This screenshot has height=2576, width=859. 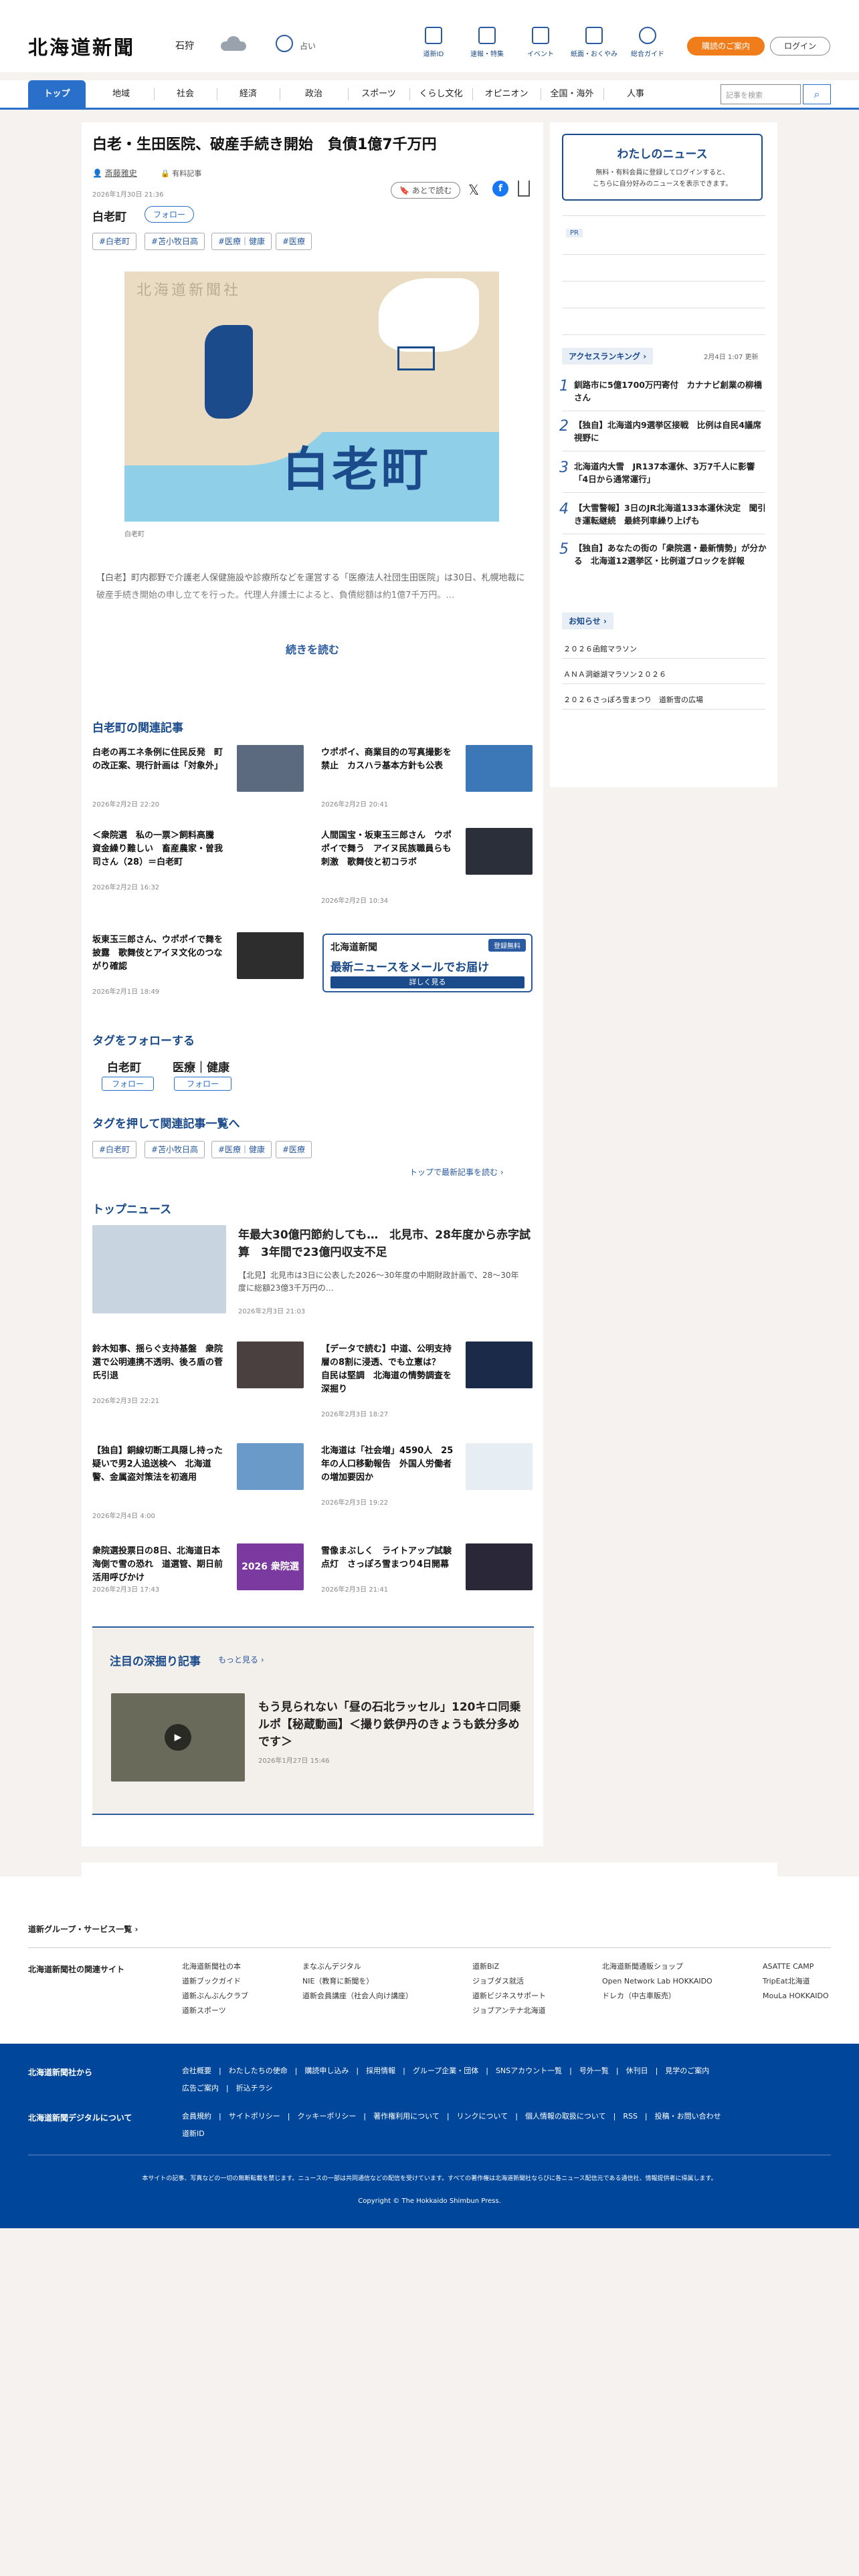 What do you see at coordinates (572, 94) in the screenshot?
I see `nav-world: 全国・海外` at bounding box center [572, 94].